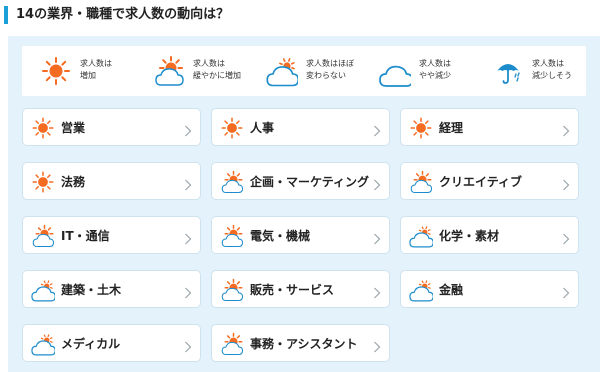  I want to click on legend-line-2: 変わらない, so click(326, 75).